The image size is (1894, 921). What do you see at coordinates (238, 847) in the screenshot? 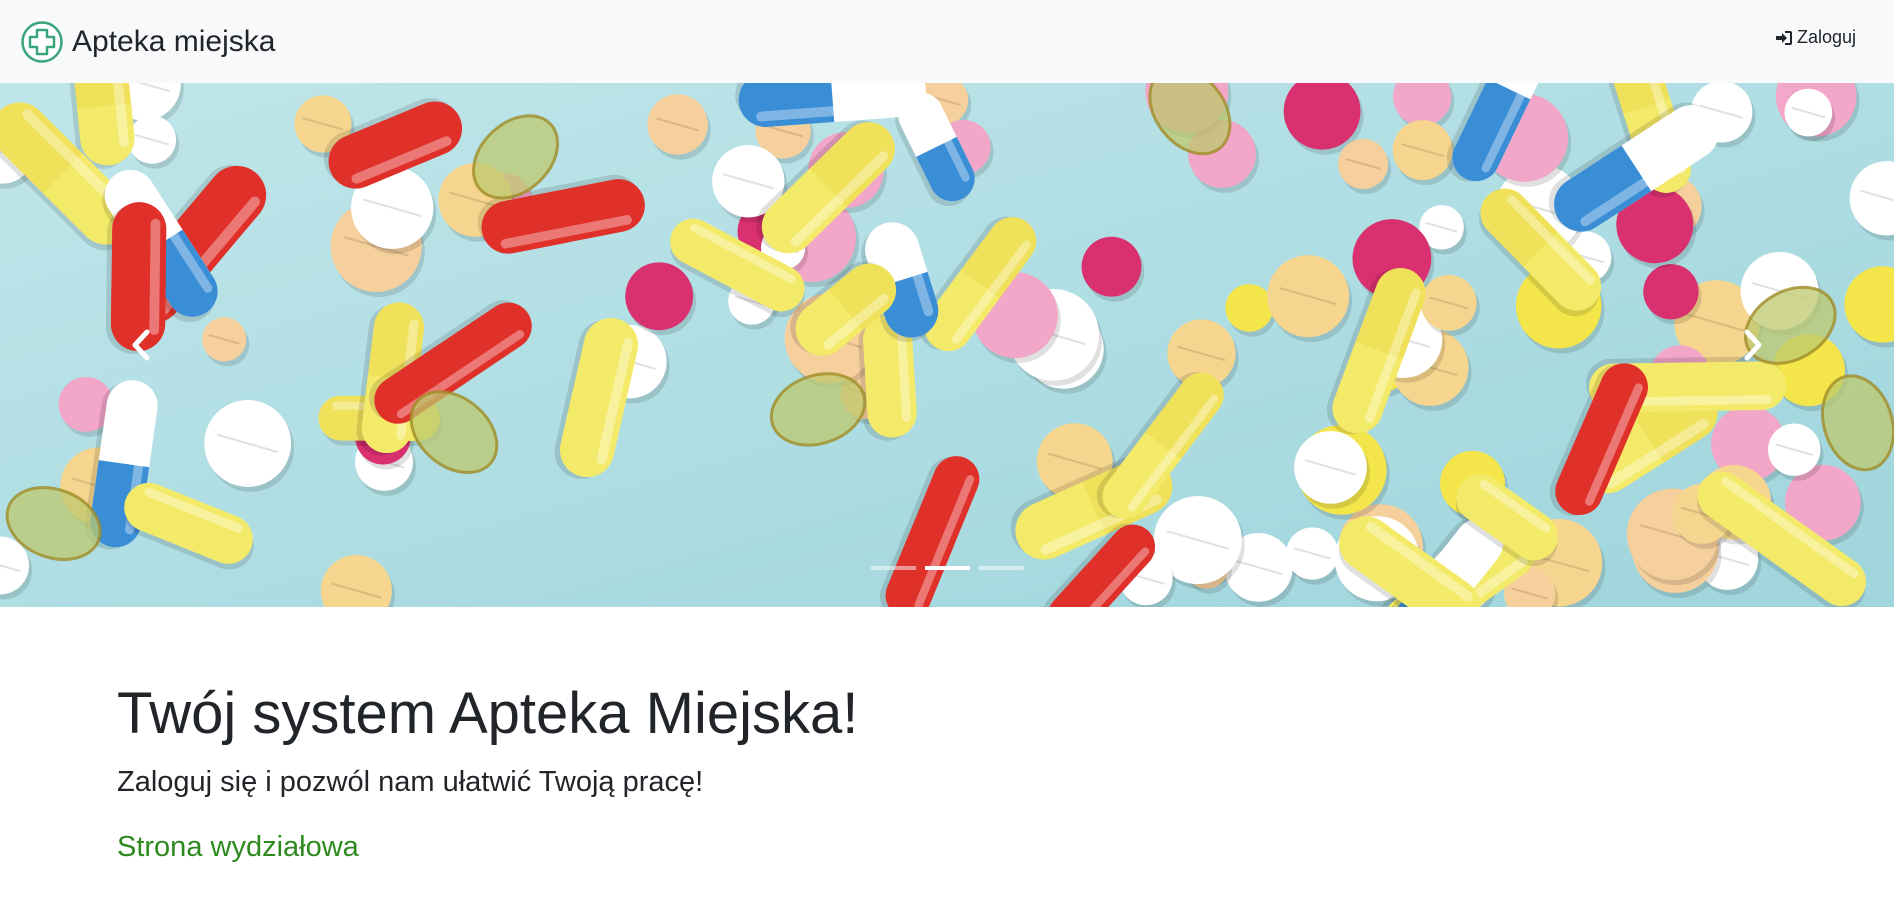
I see `department-link: Strona wydziałowa` at bounding box center [238, 847].